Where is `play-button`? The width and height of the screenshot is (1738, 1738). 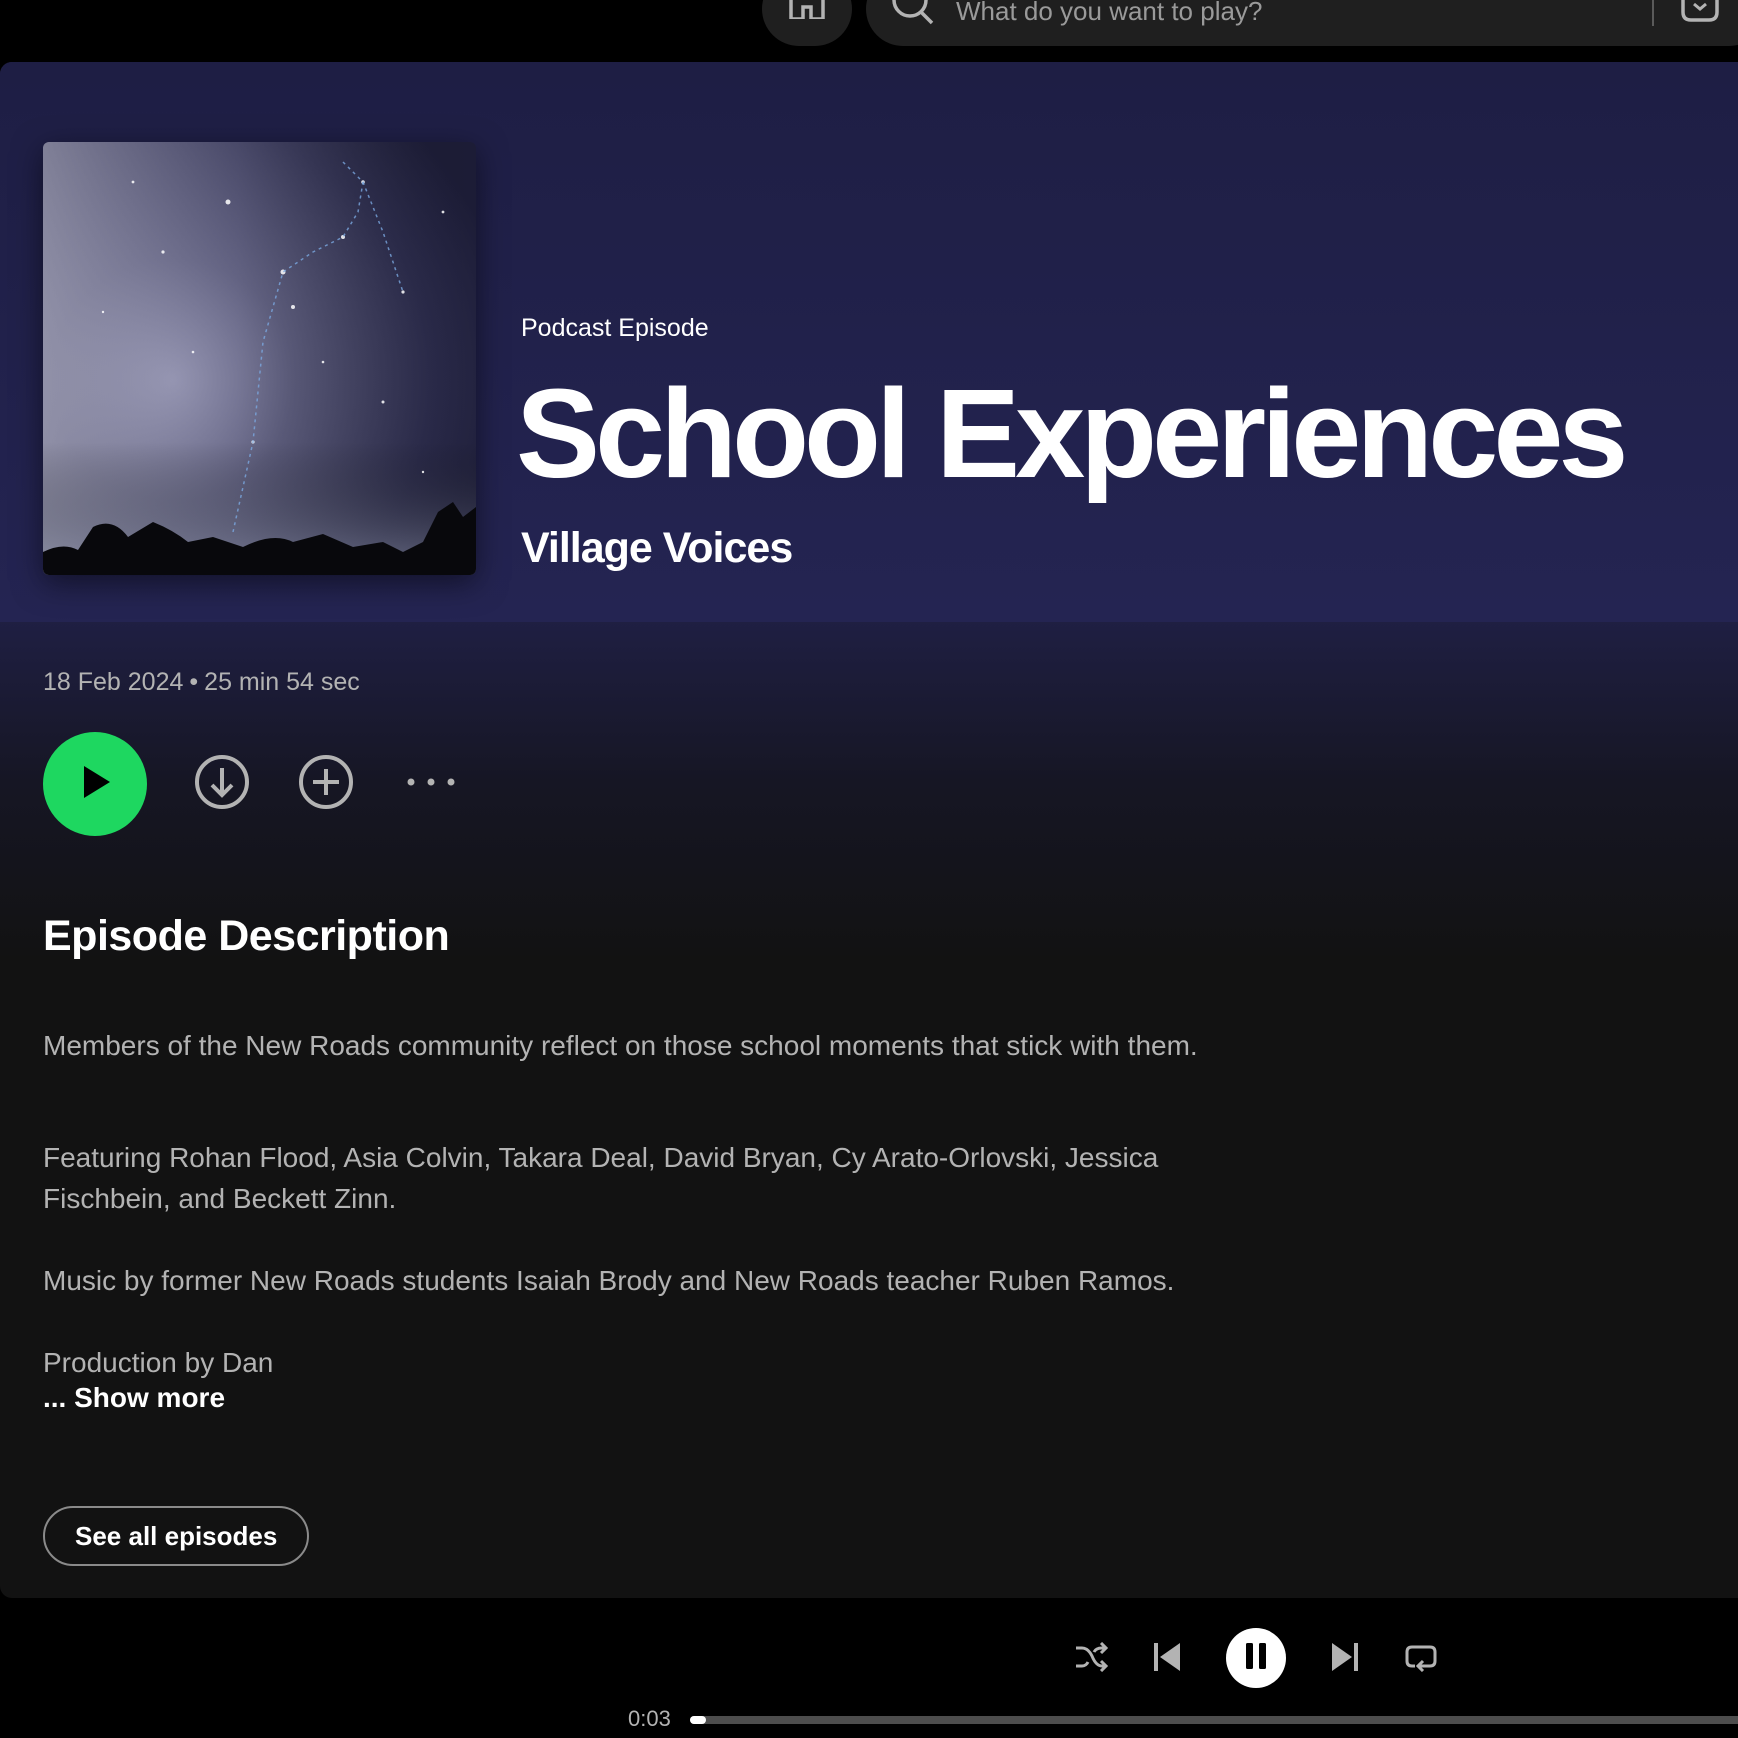
play-button is located at coordinates (95, 784).